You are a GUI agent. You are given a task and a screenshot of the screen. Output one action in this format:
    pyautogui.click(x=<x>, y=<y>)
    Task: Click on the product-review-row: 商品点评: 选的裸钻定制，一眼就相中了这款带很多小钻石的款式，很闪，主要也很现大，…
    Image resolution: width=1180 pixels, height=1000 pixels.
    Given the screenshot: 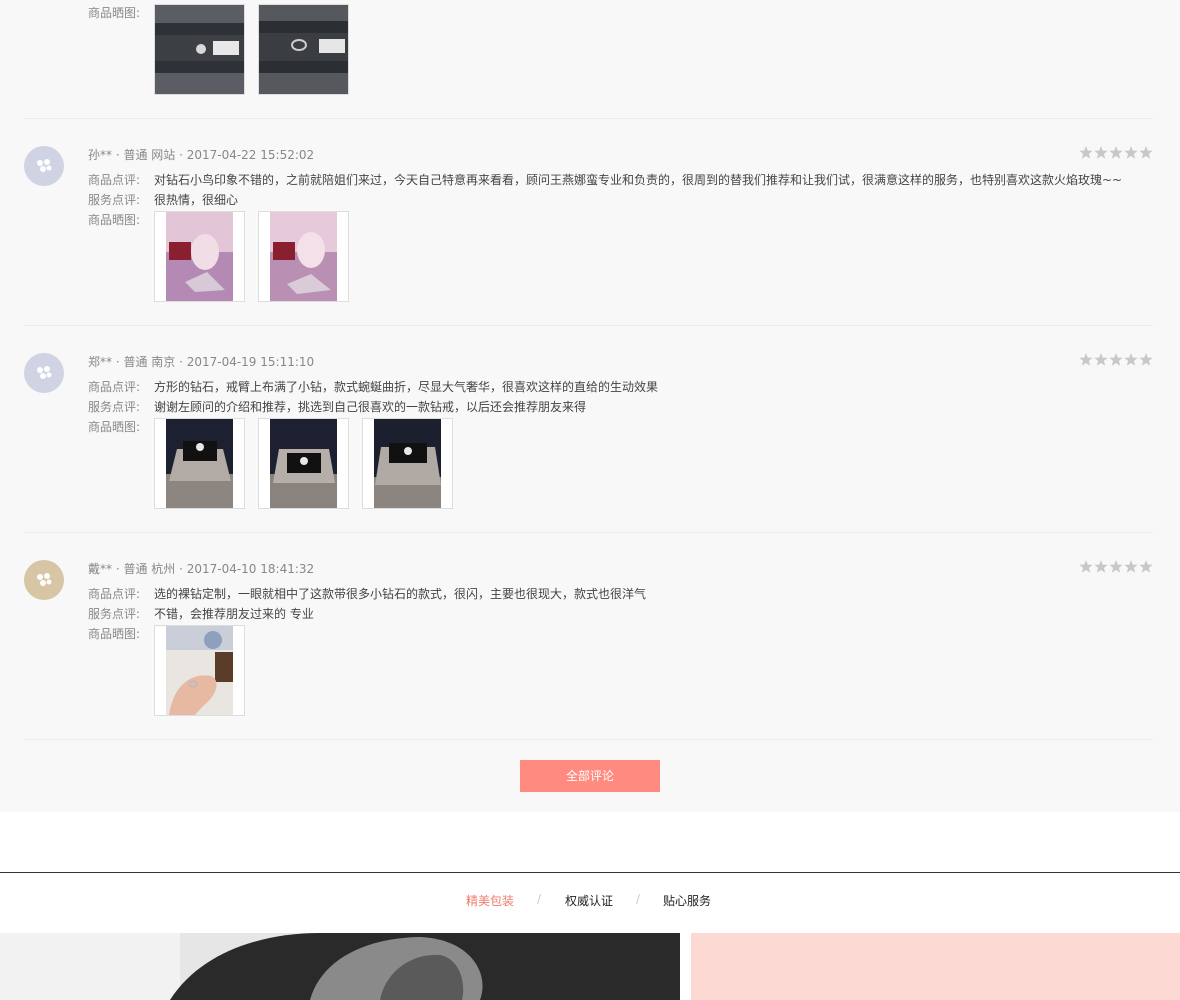 What is the action you would take?
    pyautogui.click(x=367, y=593)
    